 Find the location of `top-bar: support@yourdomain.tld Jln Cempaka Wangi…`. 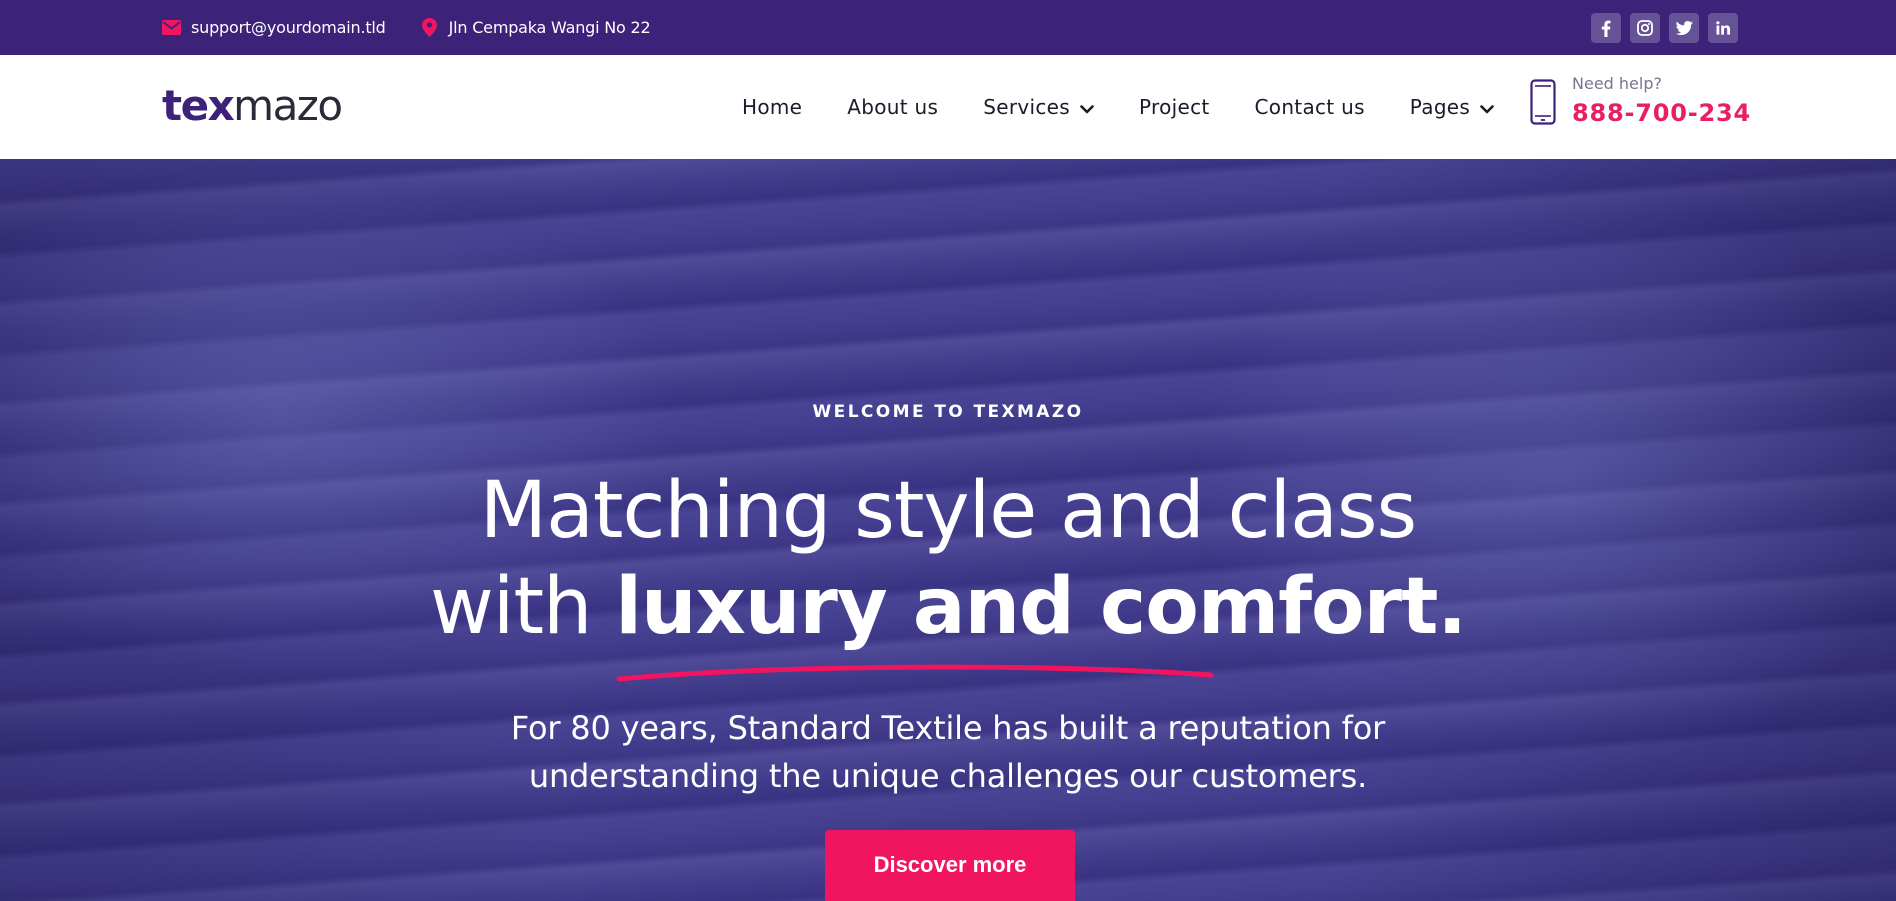

top-bar: support@yourdomain.tld Jln Cempaka Wangi… is located at coordinates (948, 27).